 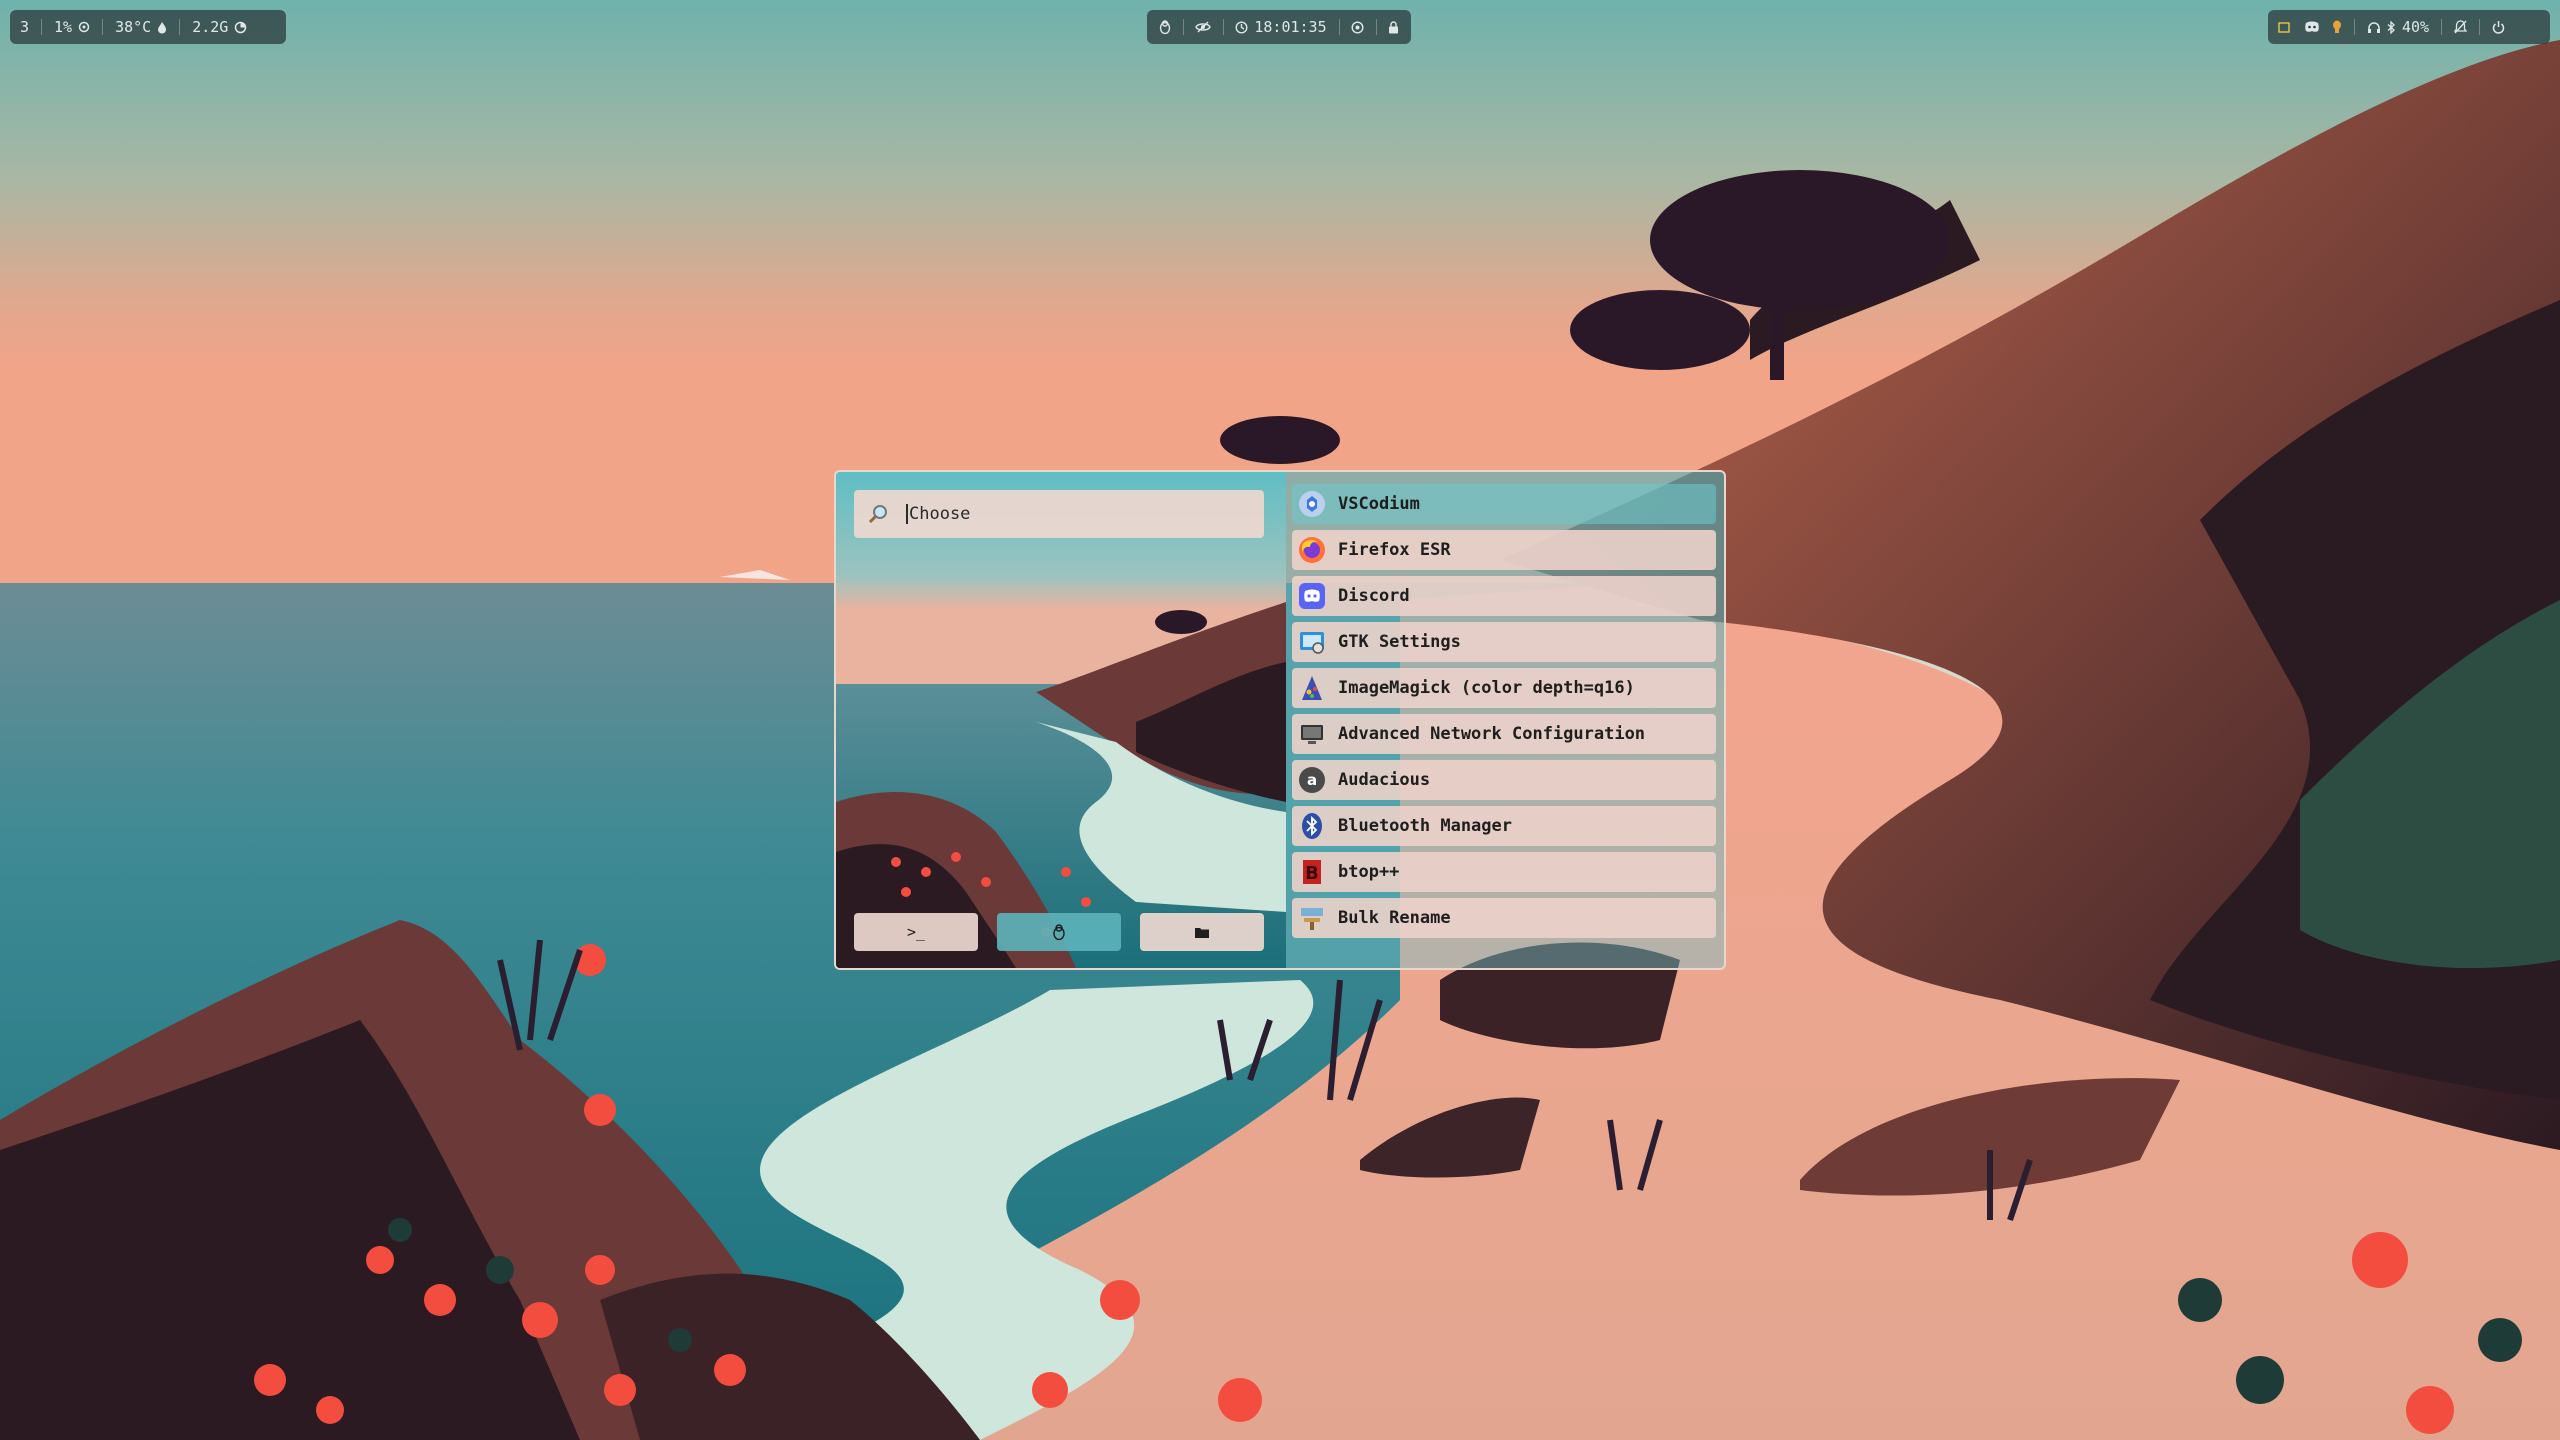 I want to click on app-label: Audacious, so click(x=1384, y=780).